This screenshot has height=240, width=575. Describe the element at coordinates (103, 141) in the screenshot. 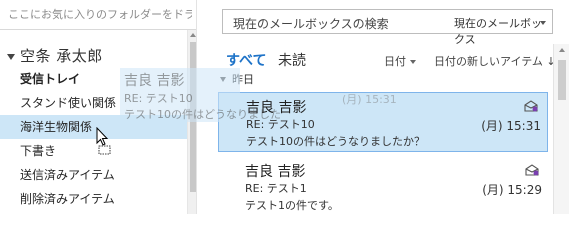

I see `mouse-cursor-icon` at that location.